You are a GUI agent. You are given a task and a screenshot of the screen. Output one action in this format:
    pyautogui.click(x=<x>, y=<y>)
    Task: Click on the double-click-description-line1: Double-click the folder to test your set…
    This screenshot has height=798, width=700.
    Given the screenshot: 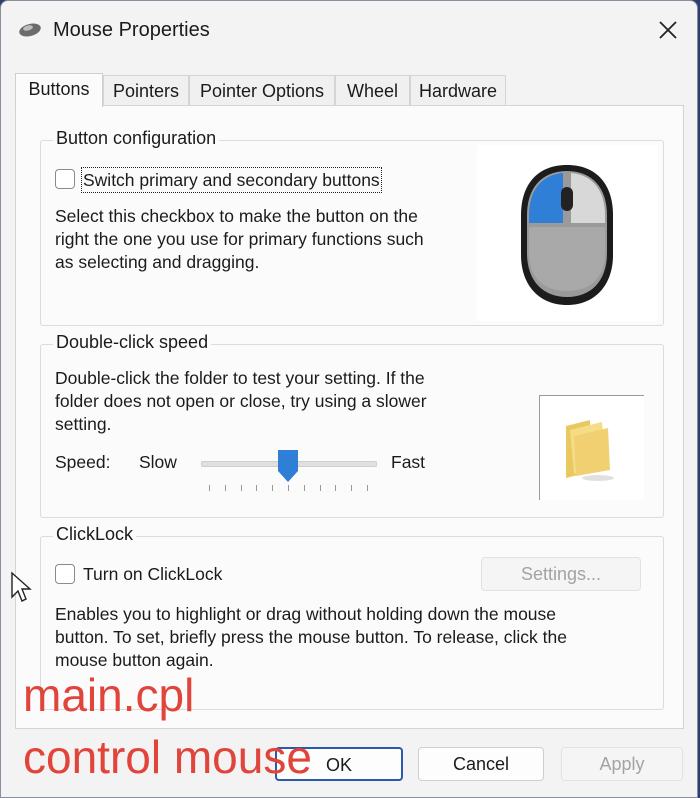 What is the action you would take?
    pyautogui.click(x=240, y=378)
    